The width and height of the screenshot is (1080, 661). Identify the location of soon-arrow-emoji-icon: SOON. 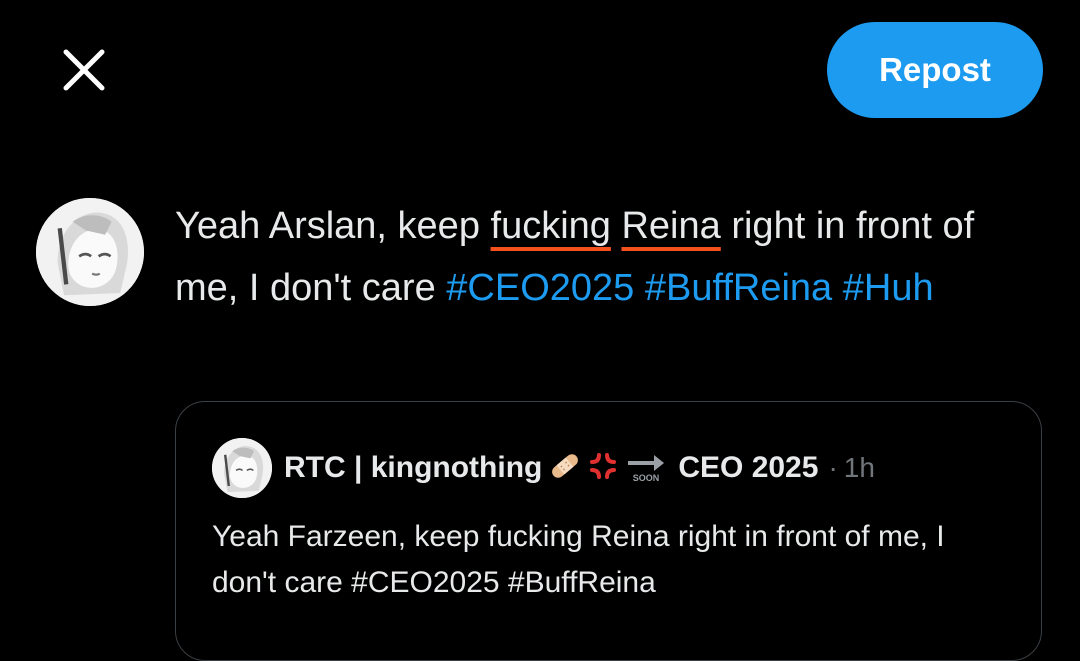
(646, 468).